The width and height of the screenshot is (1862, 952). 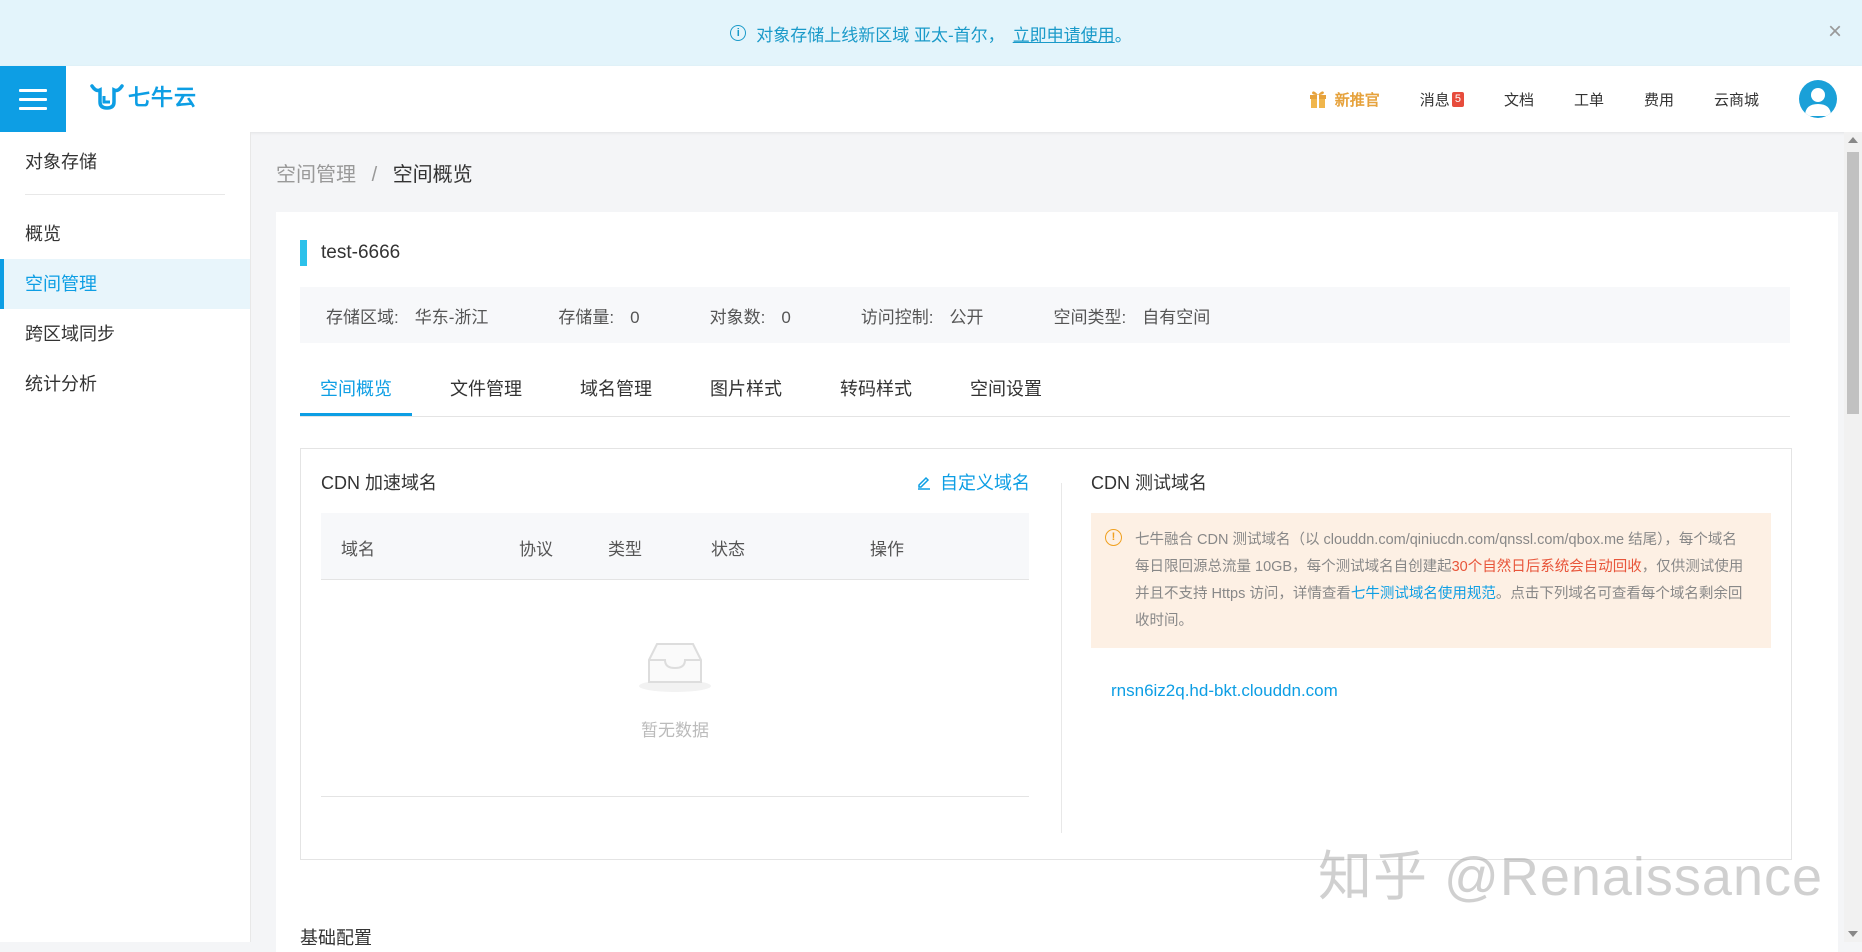 I want to click on tab-domain-management: 域名管理, so click(x=616, y=390).